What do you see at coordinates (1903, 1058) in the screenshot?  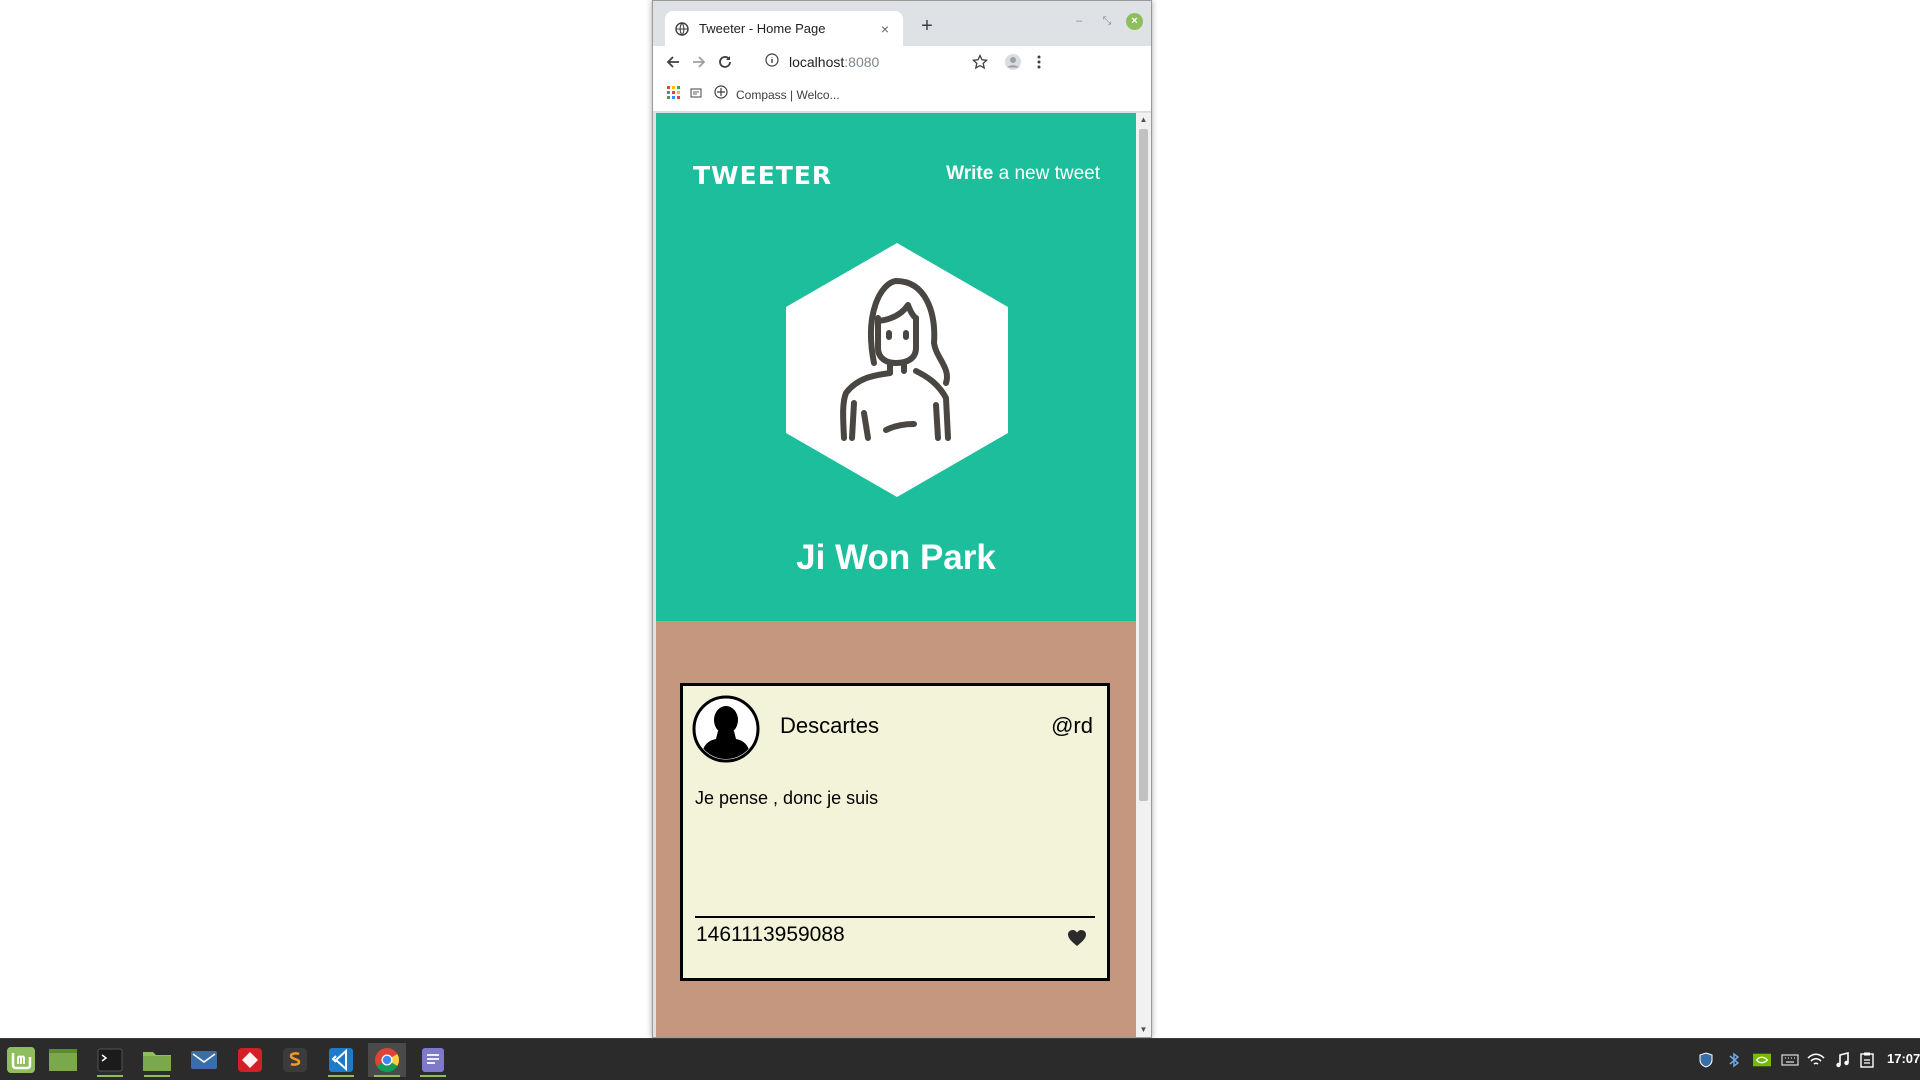 I see `taskbar-clock: 17:07` at bounding box center [1903, 1058].